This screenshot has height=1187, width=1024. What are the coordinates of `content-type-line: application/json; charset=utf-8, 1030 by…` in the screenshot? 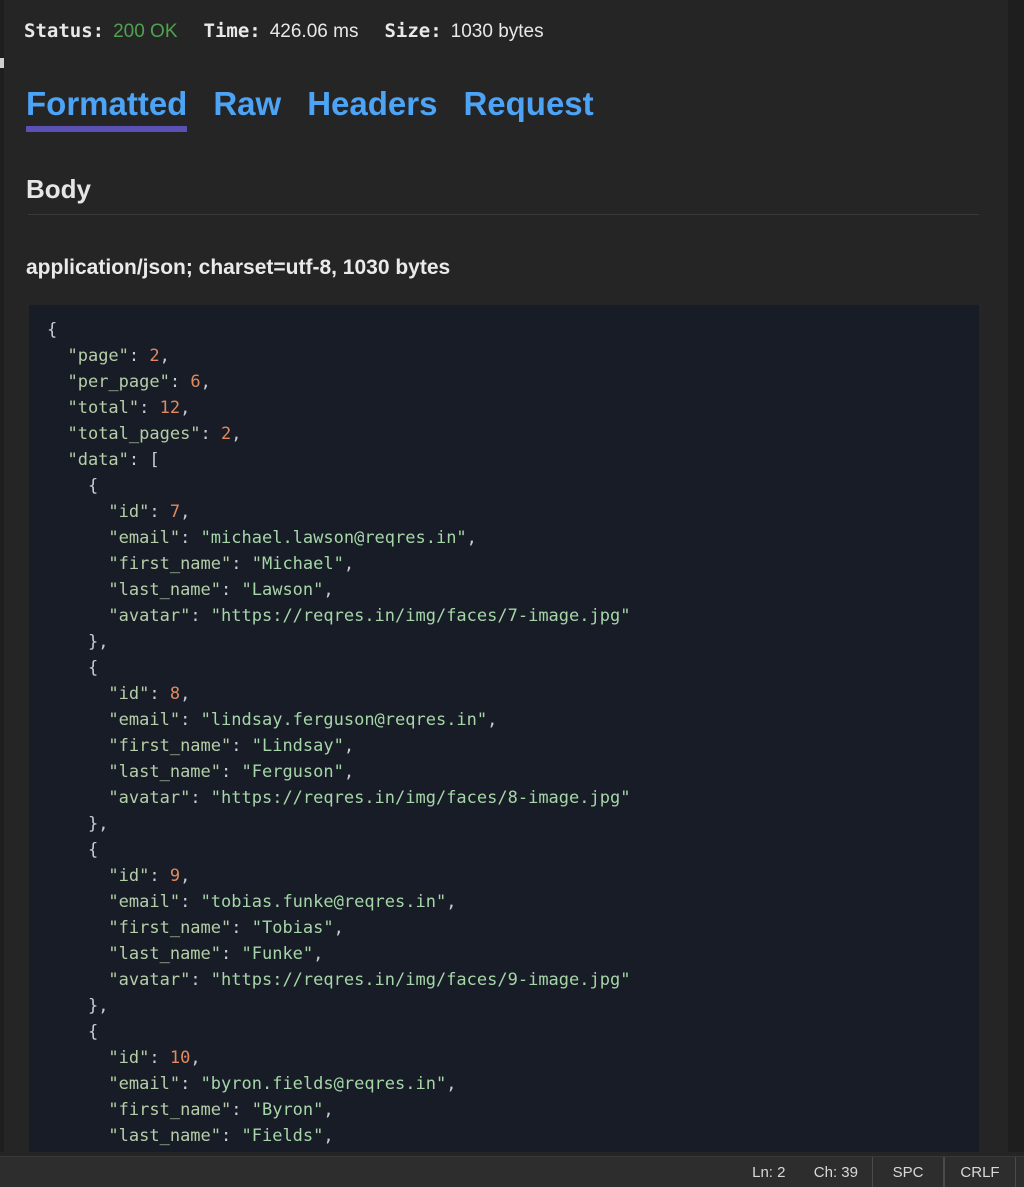 It's located at (238, 267).